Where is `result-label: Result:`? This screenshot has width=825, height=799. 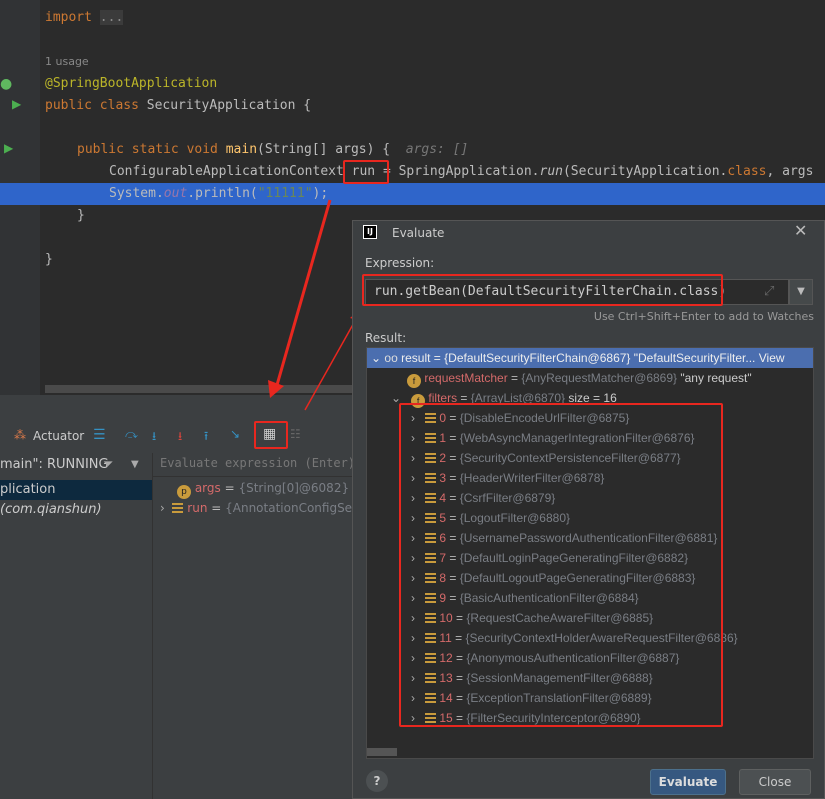 result-label: Result: is located at coordinates (386, 338).